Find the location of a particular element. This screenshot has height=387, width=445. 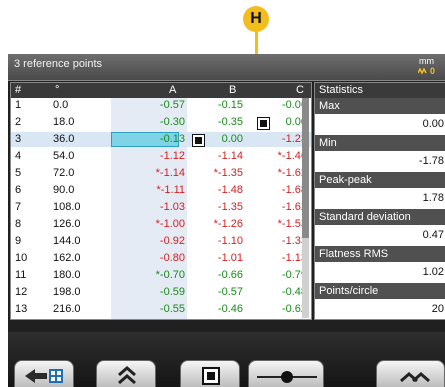

table-scroll-thumb is located at coordinates (305, 168).